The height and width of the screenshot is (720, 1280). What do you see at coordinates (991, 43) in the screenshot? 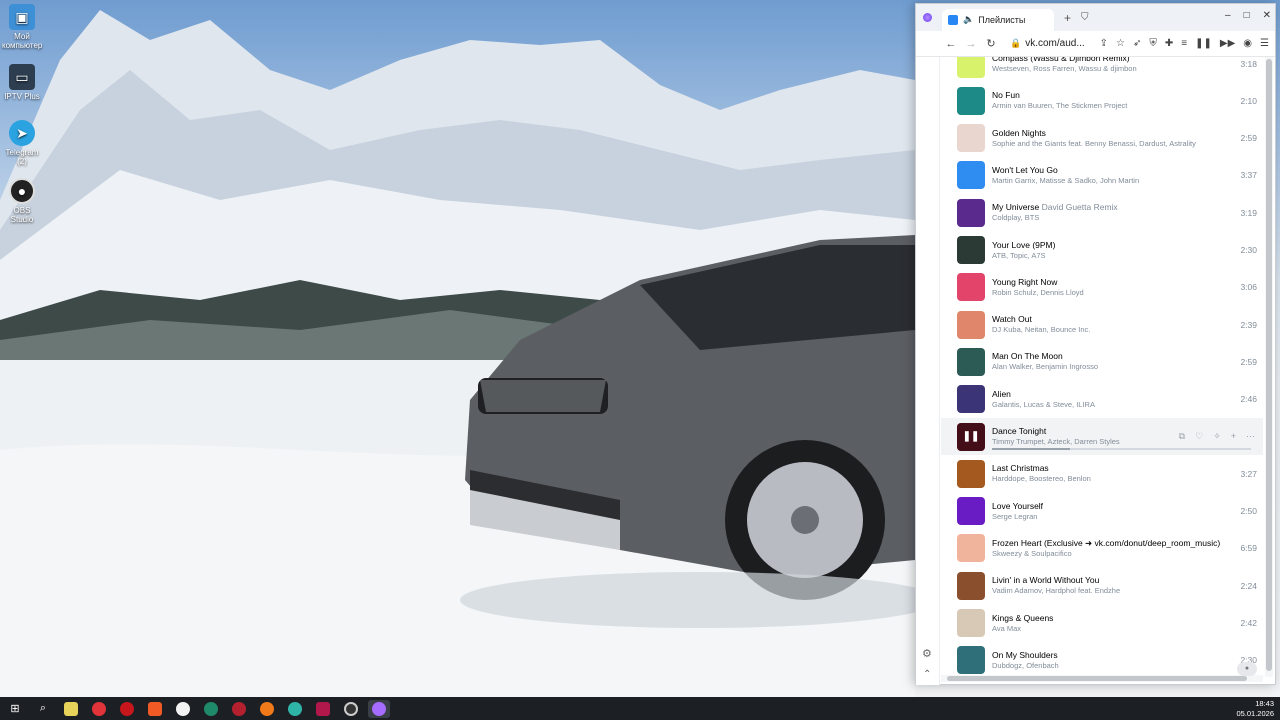
I see `reload-icon: ↻` at bounding box center [991, 43].